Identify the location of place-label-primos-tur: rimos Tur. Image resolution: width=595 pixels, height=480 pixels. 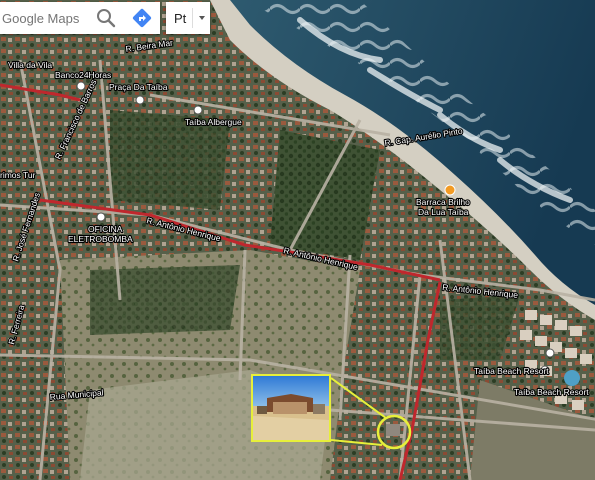
(18, 175).